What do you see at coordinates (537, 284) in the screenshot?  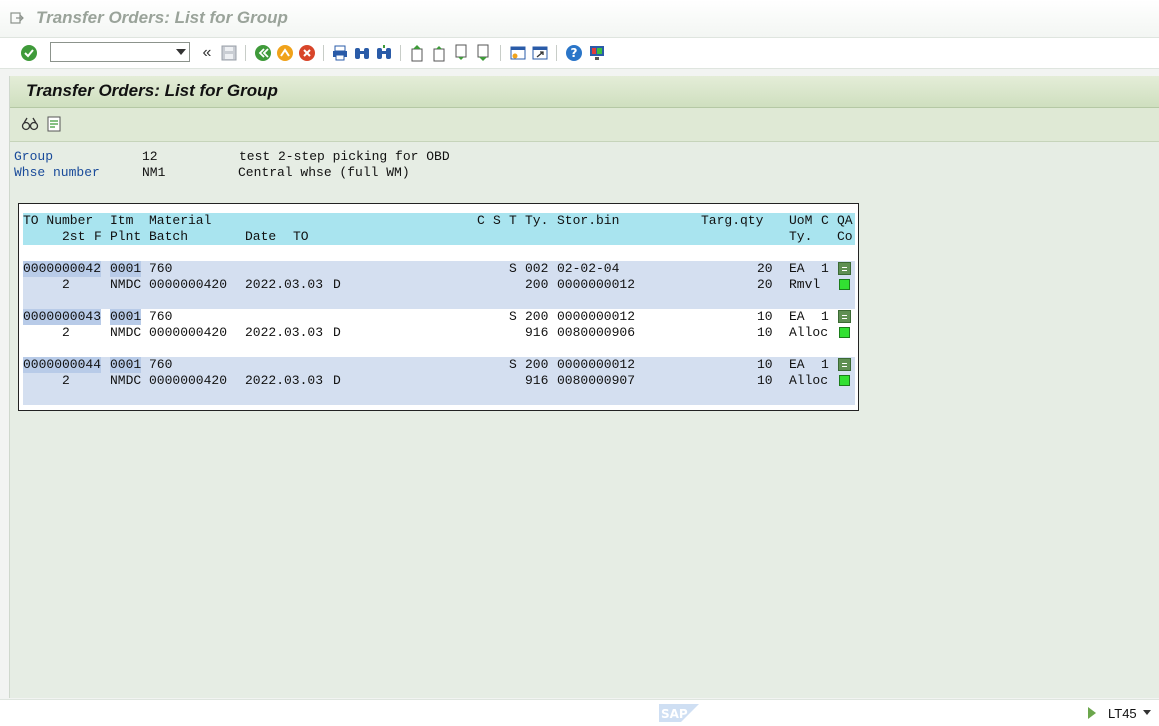 I see `dest-storage-type: 200` at bounding box center [537, 284].